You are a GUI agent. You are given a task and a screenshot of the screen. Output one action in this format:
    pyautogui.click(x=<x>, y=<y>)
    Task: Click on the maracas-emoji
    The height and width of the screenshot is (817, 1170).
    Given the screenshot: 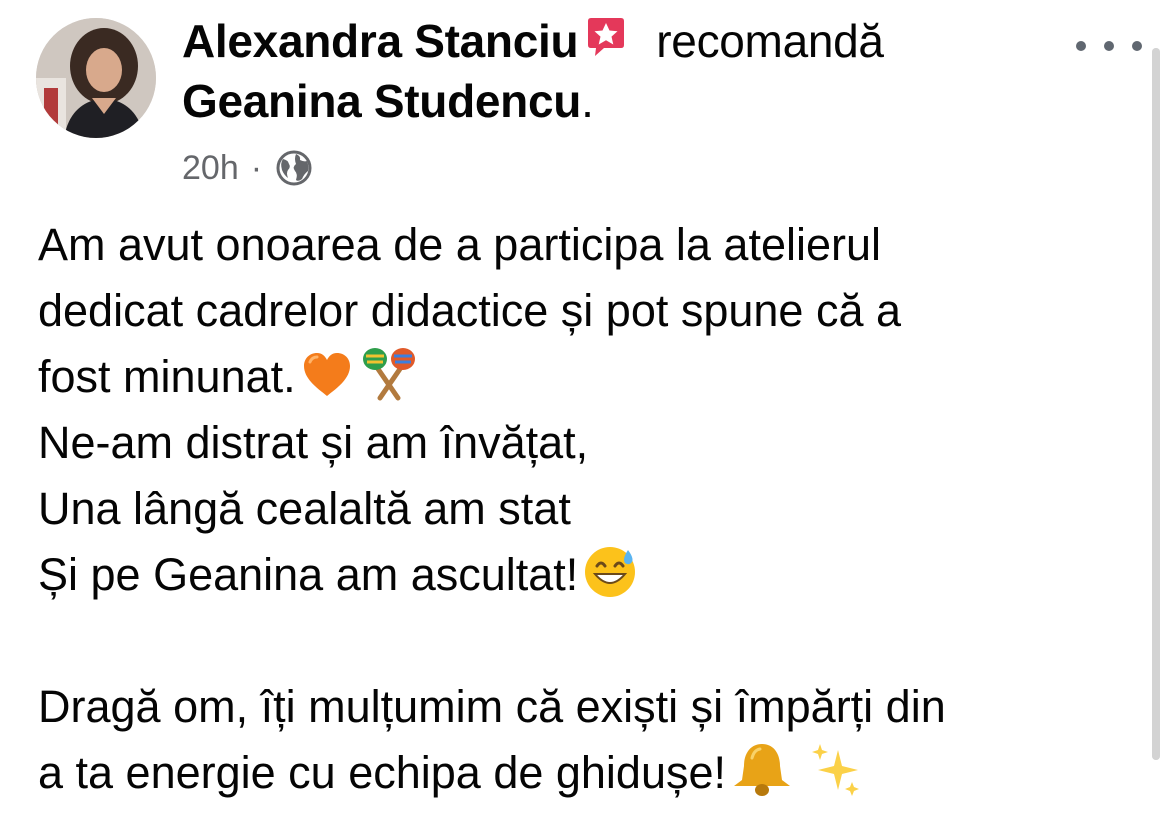 What is the action you would take?
    pyautogui.click(x=389, y=382)
    